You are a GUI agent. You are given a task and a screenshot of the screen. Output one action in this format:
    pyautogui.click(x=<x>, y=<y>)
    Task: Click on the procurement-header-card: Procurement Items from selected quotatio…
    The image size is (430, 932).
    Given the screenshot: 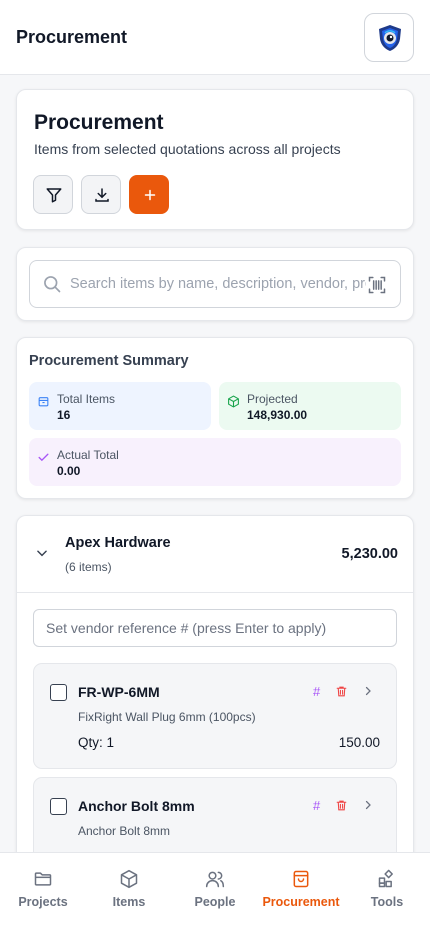 What is the action you would take?
    pyautogui.click(x=215, y=159)
    